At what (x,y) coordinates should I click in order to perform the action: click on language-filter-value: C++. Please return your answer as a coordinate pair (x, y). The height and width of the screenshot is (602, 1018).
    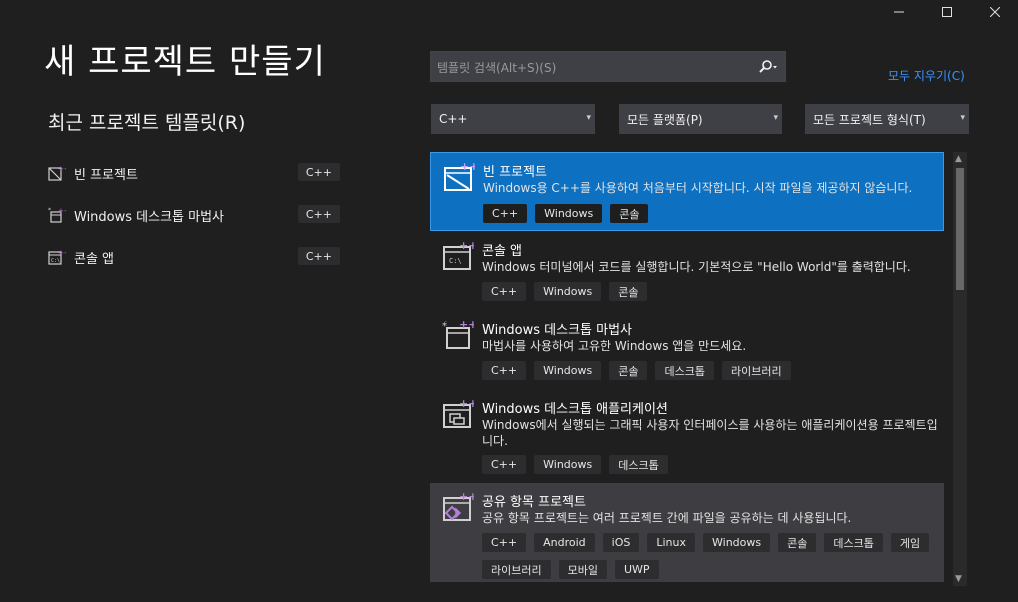
    Looking at the image, I should click on (453, 119).